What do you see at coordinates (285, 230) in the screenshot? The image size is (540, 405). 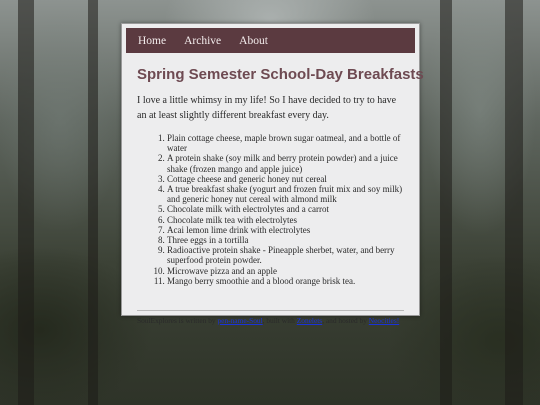 I see `list-item: Acai lemon lime drink with electrolytes` at bounding box center [285, 230].